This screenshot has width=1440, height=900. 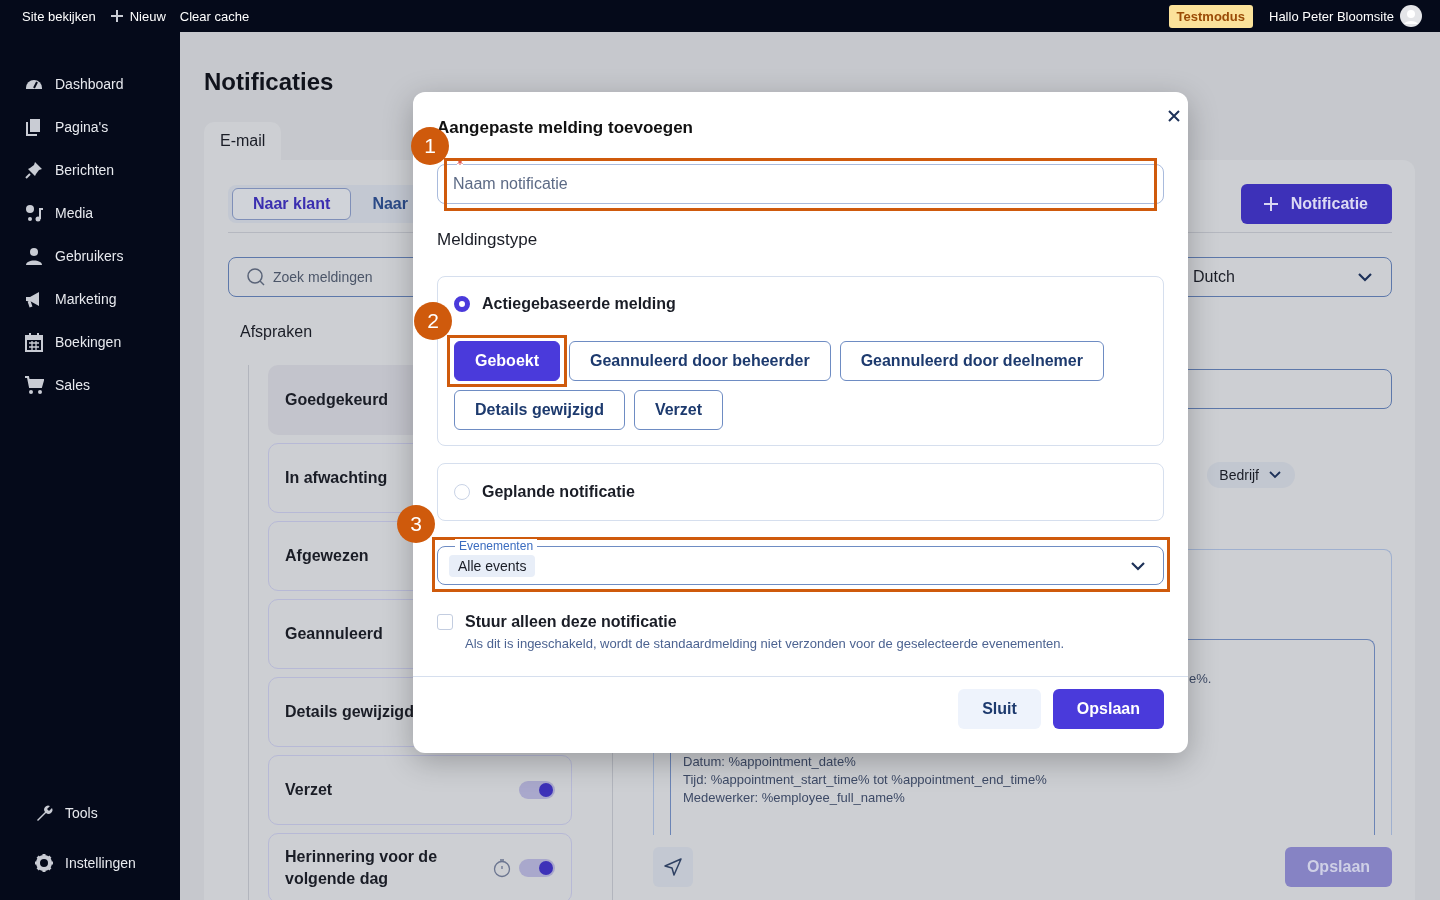 I want to click on message-text: e%., so click(x=1201, y=679).